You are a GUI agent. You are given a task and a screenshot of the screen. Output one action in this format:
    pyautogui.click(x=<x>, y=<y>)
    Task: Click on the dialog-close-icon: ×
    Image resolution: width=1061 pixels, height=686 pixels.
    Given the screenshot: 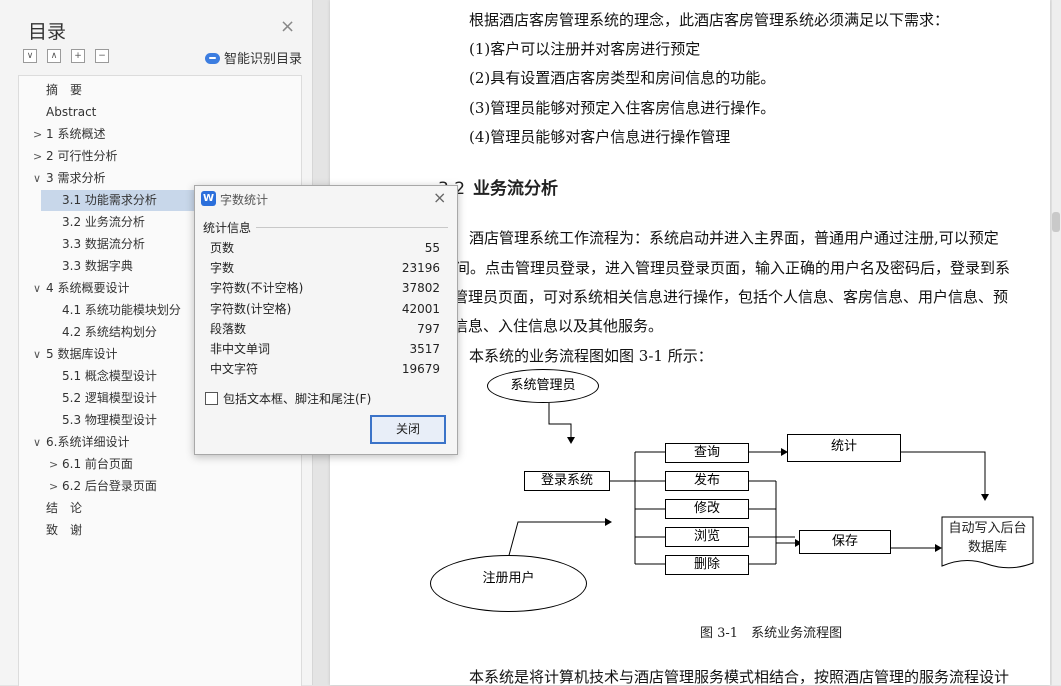 What is the action you would take?
    pyautogui.click(x=439, y=197)
    